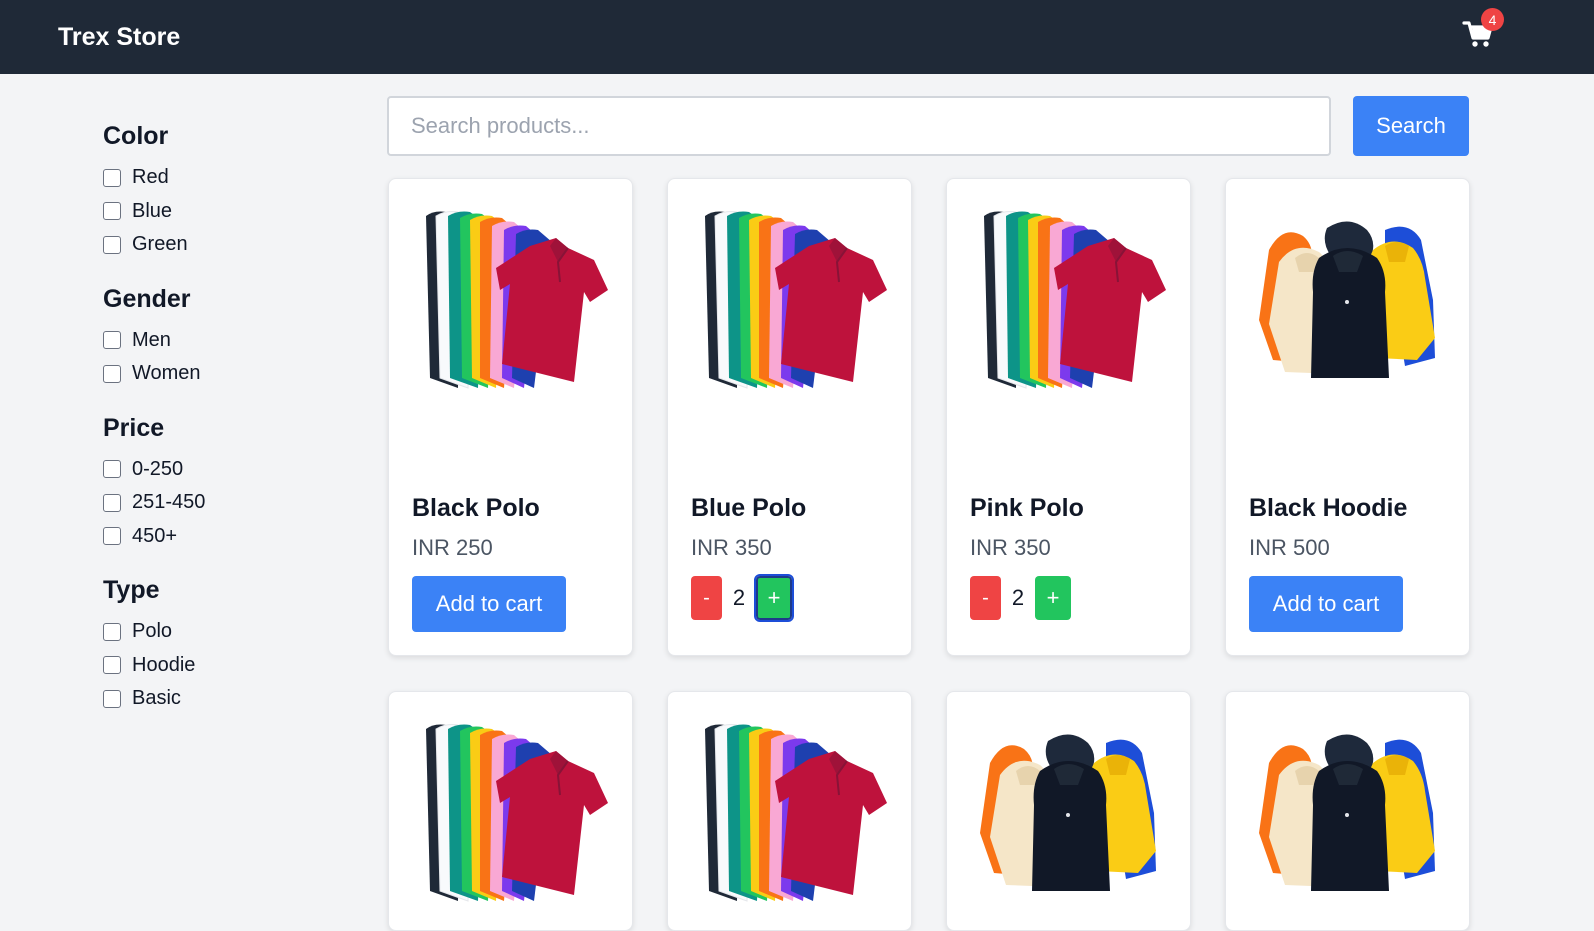 This screenshot has height=931, width=1594. I want to click on filter-option-men: Men, so click(233, 341).